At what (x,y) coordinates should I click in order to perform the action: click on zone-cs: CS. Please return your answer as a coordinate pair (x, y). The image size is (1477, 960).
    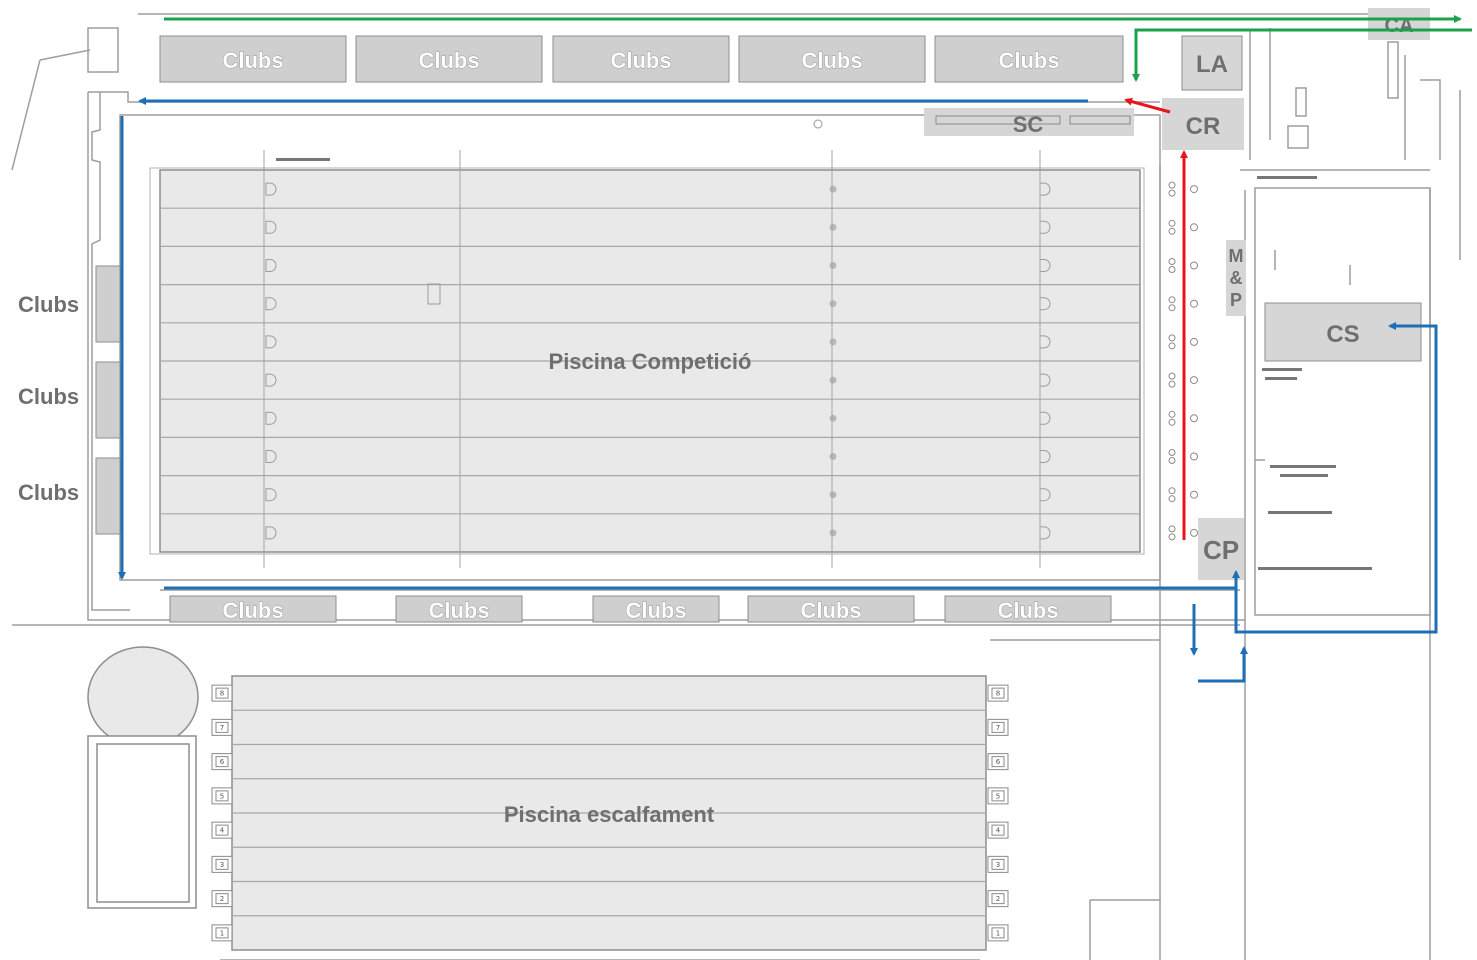
    Looking at the image, I should click on (1343, 332).